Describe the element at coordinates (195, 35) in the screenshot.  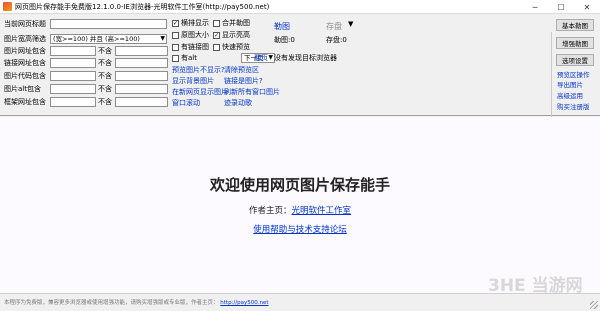
I see `checkbox-original-size-label: 原图大小` at that location.